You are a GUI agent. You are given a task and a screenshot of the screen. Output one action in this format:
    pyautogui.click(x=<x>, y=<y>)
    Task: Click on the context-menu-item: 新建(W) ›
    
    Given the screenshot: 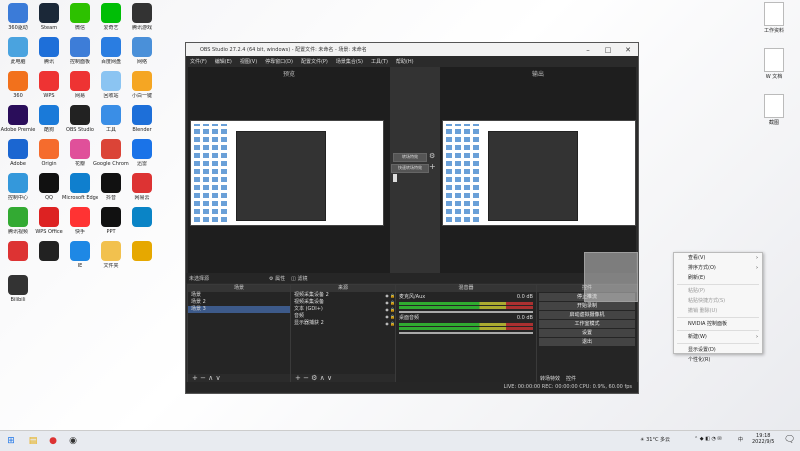 What is the action you would take?
    pyautogui.click(x=718, y=337)
    